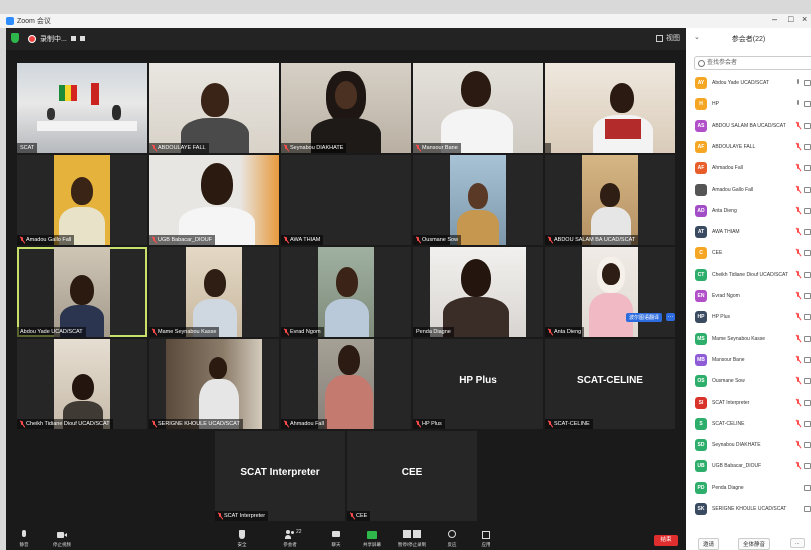  I want to click on video-tile: Ousmane Sow, so click(478, 200).